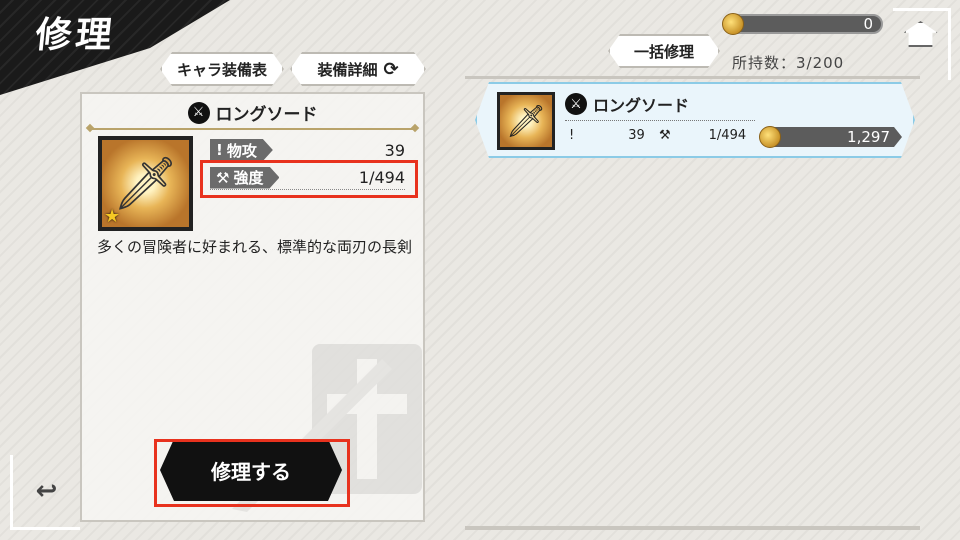  What do you see at coordinates (636, 135) in the screenshot?
I see `list-item-attack-value: 39` at bounding box center [636, 135].